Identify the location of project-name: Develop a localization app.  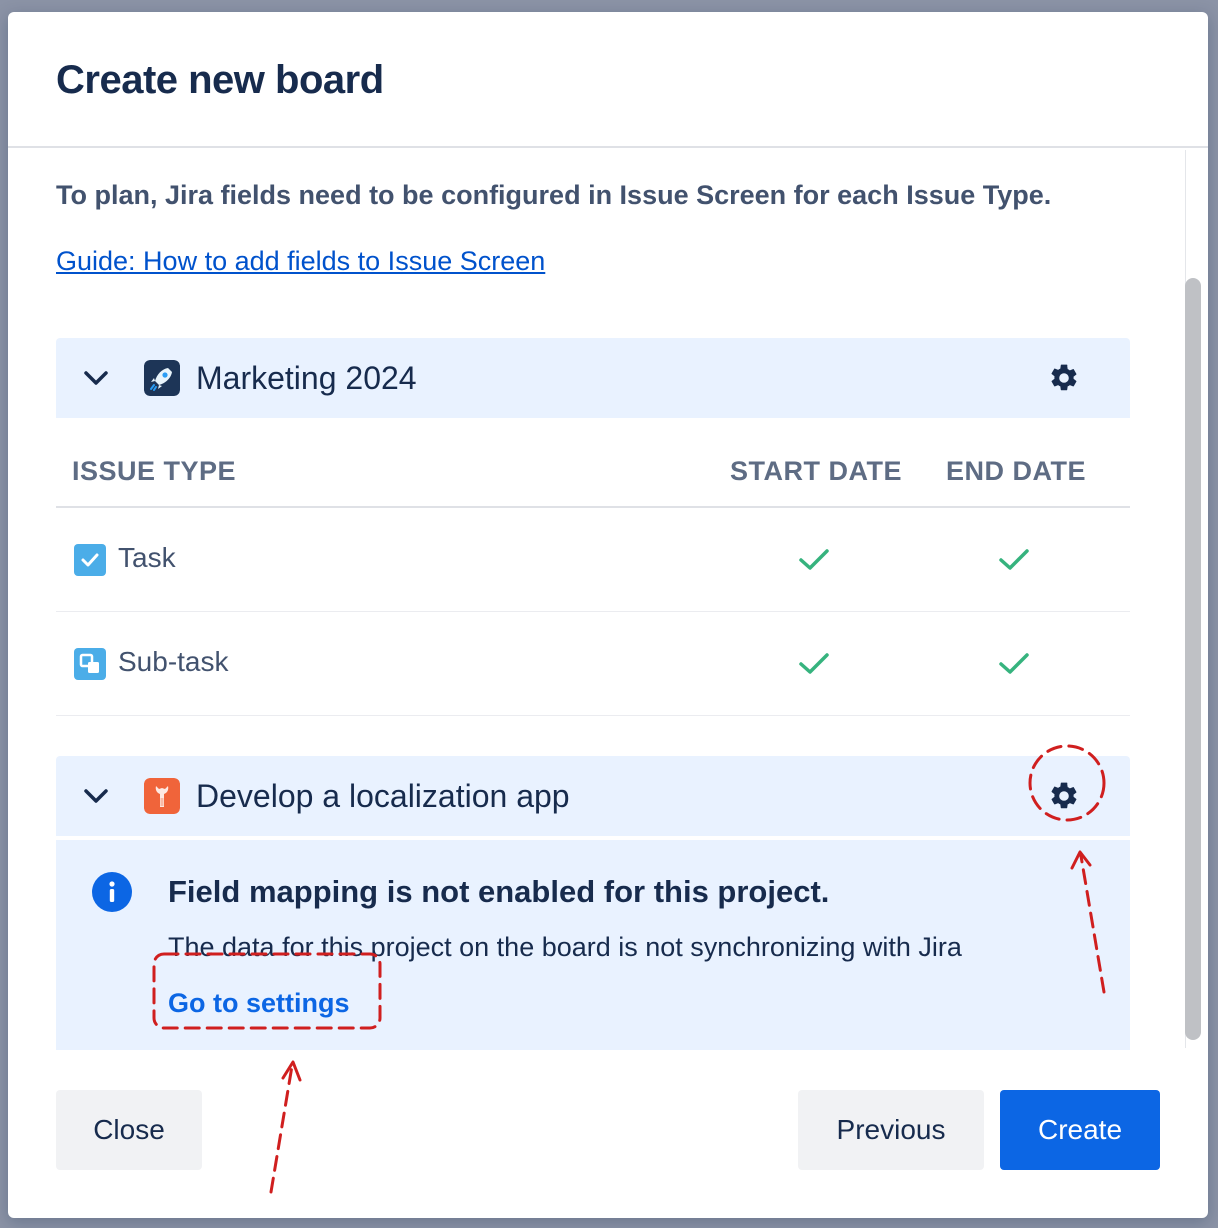
(383, 796).